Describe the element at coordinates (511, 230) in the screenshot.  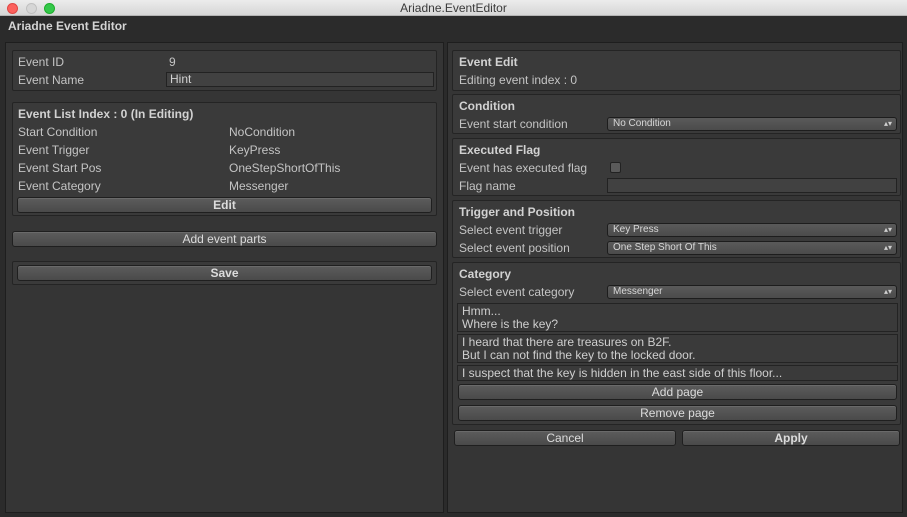
I see `trigger-select-label: Select event trigger` at that location.